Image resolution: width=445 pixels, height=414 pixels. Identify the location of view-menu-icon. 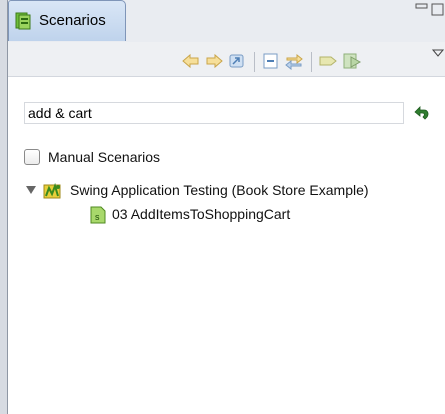
(438, 53).